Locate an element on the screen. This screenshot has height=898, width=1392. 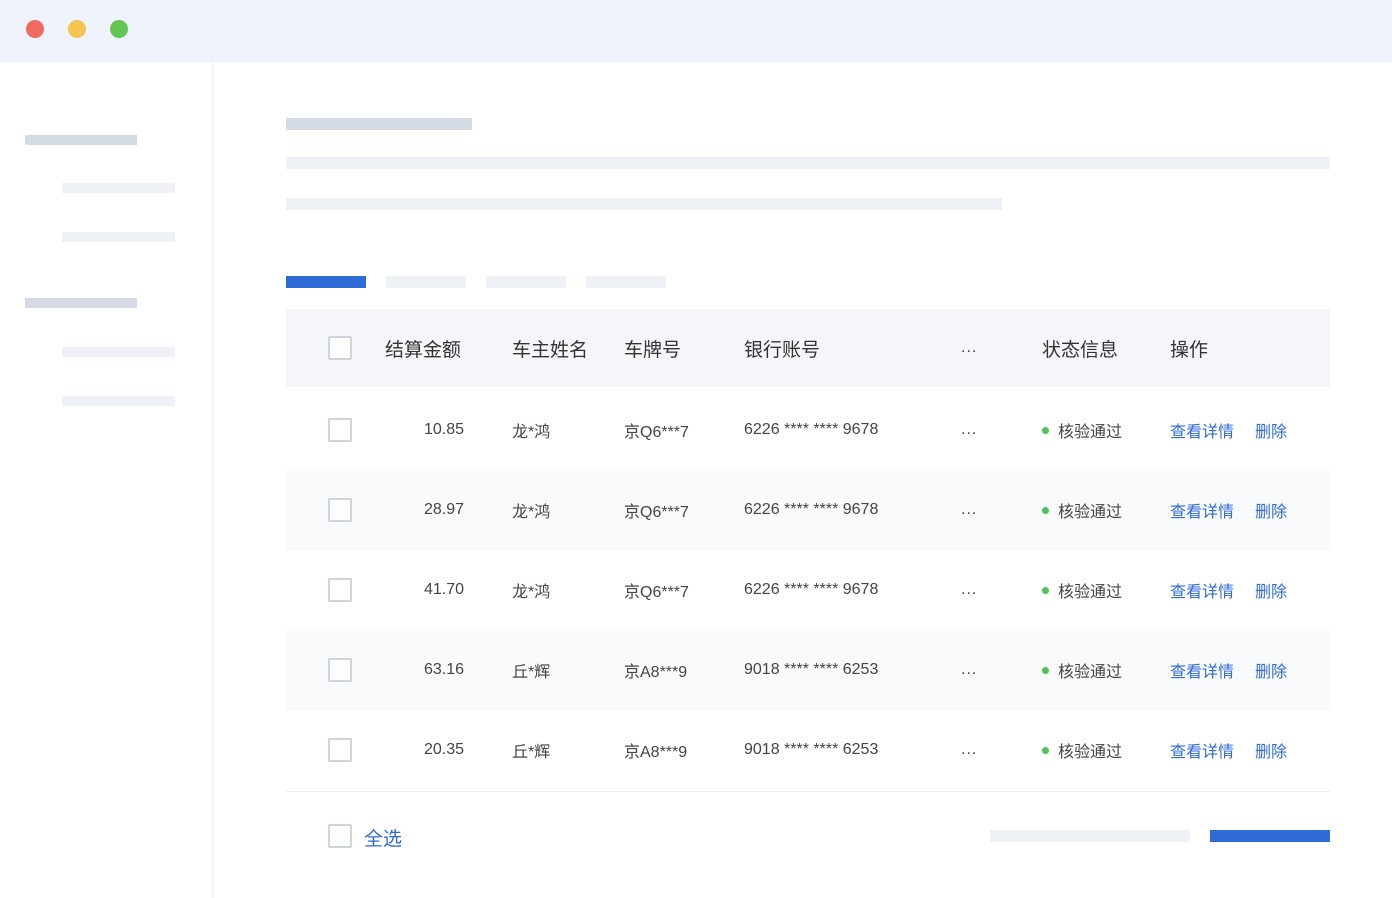
header-amount: 结算金额 is located at coordinates (423, 350).